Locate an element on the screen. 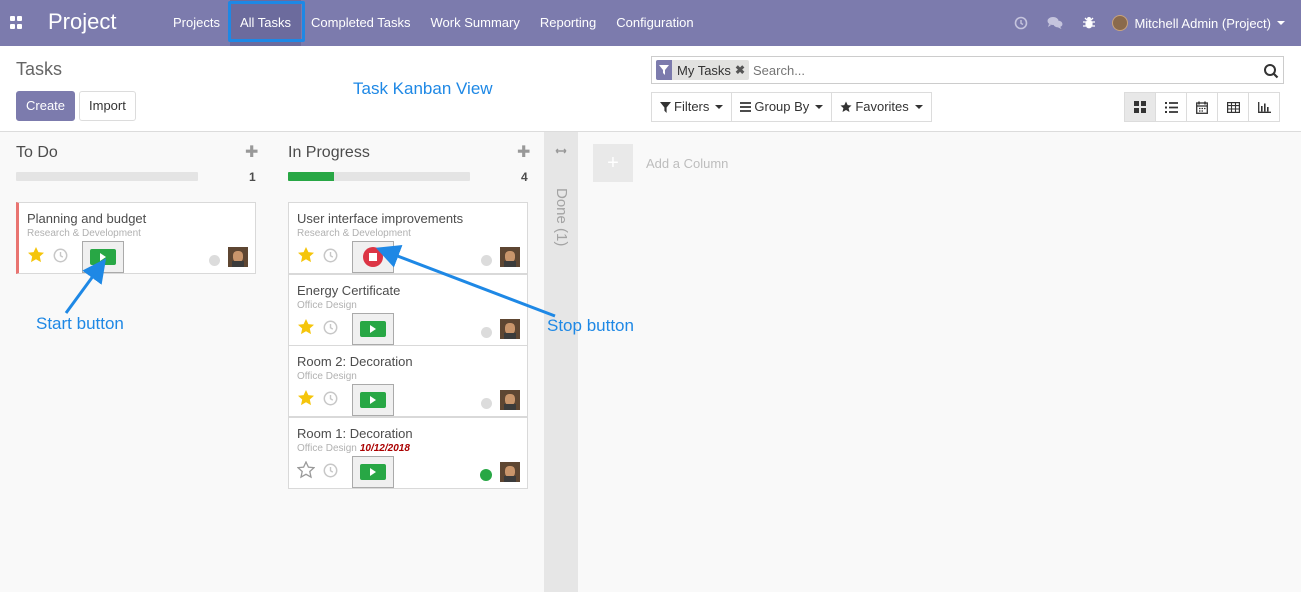  start-button-annotation: Start button is located at coordinates (80, 323).